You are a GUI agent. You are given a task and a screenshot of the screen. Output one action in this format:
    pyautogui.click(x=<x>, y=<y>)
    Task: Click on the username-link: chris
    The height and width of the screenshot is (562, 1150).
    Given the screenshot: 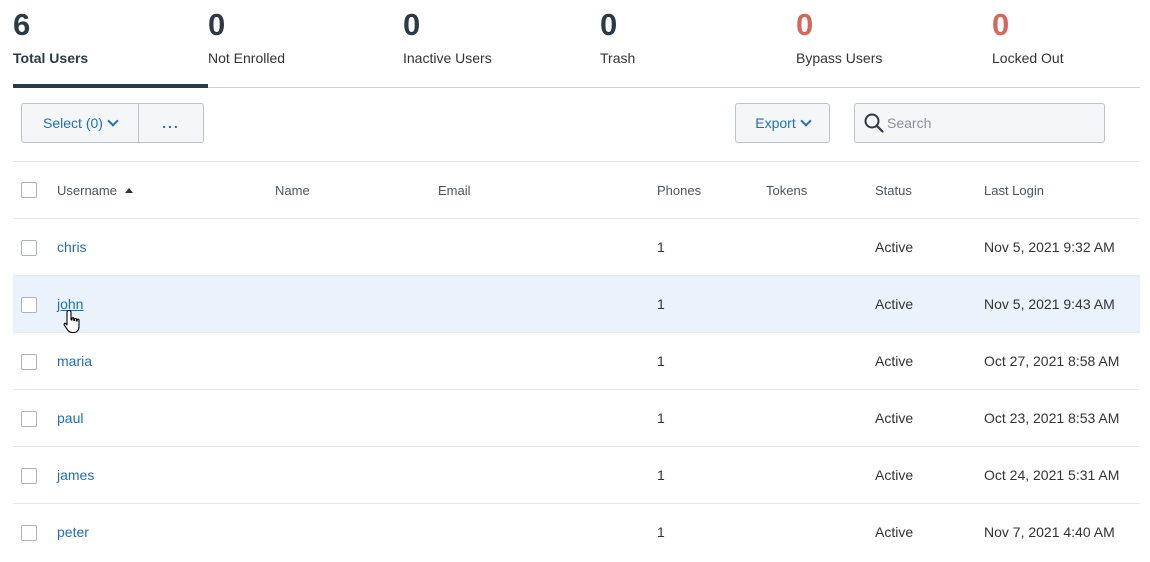 What is the action you would take?
    pyautogui.click(x=72, y=247)
    